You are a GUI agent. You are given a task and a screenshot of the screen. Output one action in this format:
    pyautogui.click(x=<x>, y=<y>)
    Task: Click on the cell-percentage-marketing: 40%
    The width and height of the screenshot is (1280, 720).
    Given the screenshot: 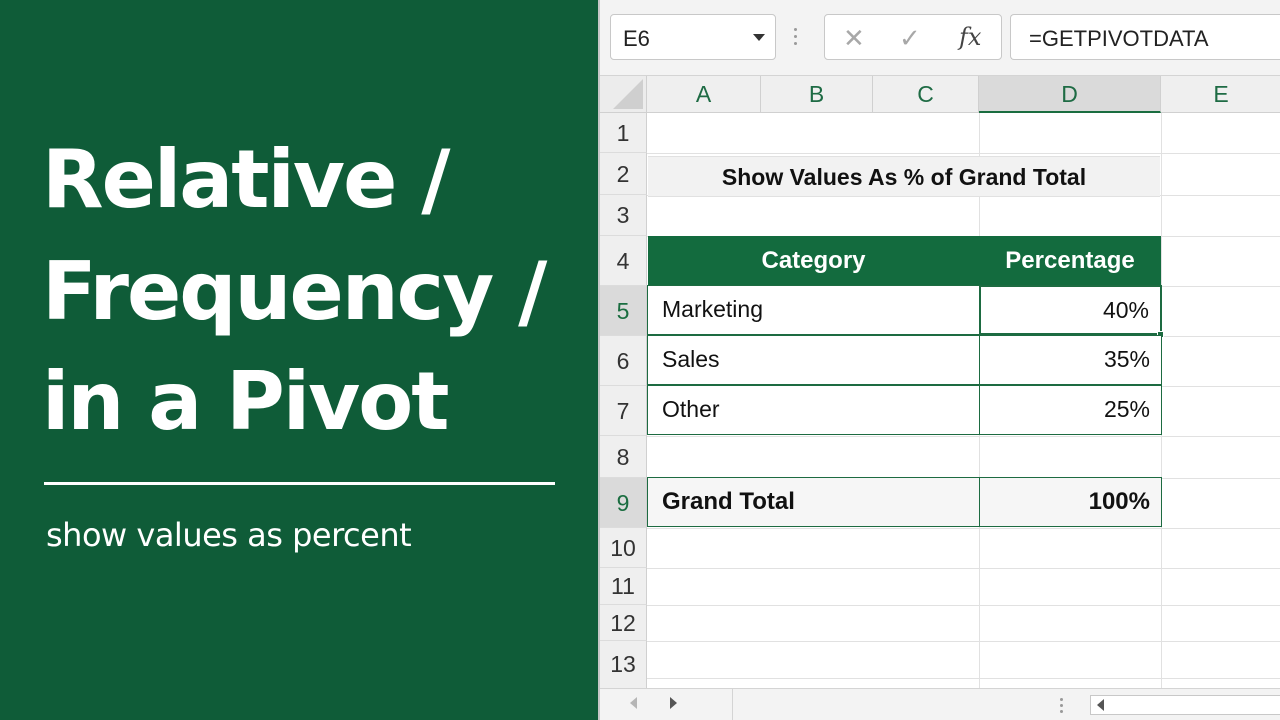 What is the action you would take?
    pyautogui.click(x=1070, y=310)
    